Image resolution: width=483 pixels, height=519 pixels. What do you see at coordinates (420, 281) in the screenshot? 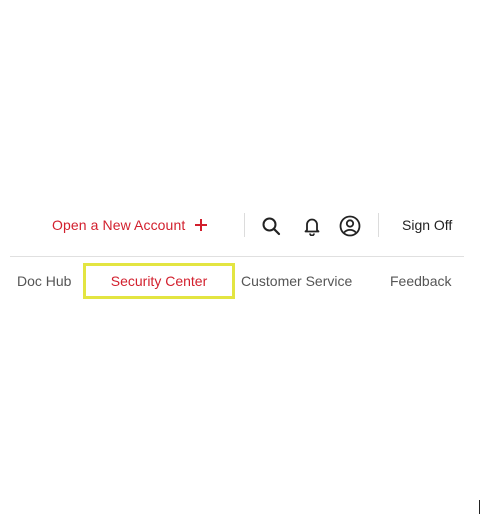
I see `nav-item-feedback: Feedback` at bounding box center [420, 281].